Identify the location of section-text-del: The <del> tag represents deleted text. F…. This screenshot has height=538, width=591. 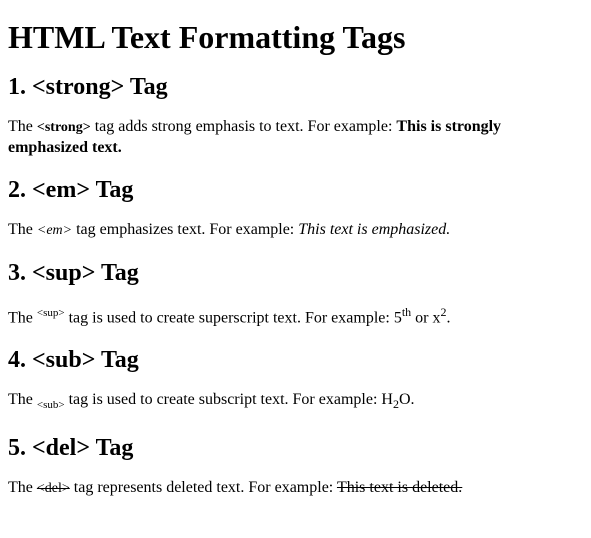
(295, 488).